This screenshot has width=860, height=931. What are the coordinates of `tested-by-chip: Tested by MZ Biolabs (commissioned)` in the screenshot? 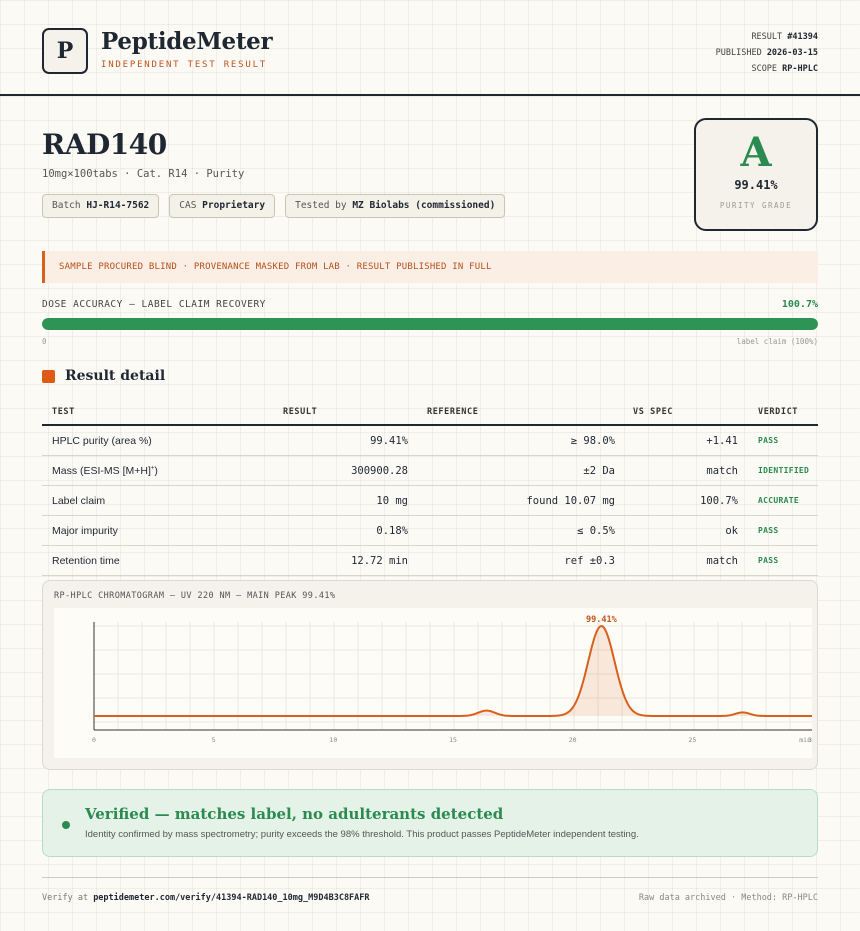 It's located at (395, 206).